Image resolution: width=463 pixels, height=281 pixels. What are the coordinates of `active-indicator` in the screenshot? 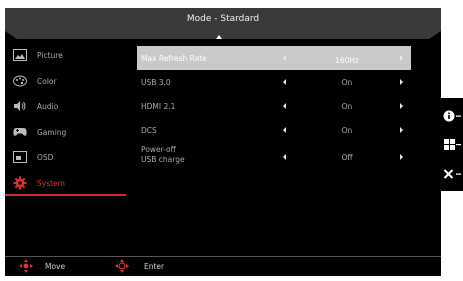 It's located at (65, 195).